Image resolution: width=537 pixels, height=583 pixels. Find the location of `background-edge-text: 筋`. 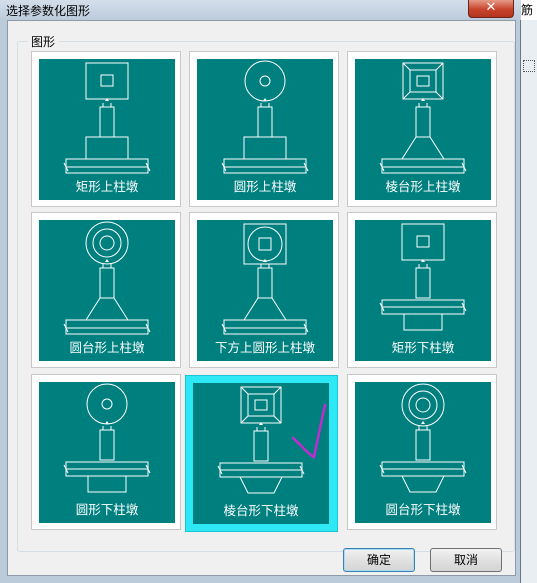

background-edge-text: 筋 is located at coordinates (529, 10).